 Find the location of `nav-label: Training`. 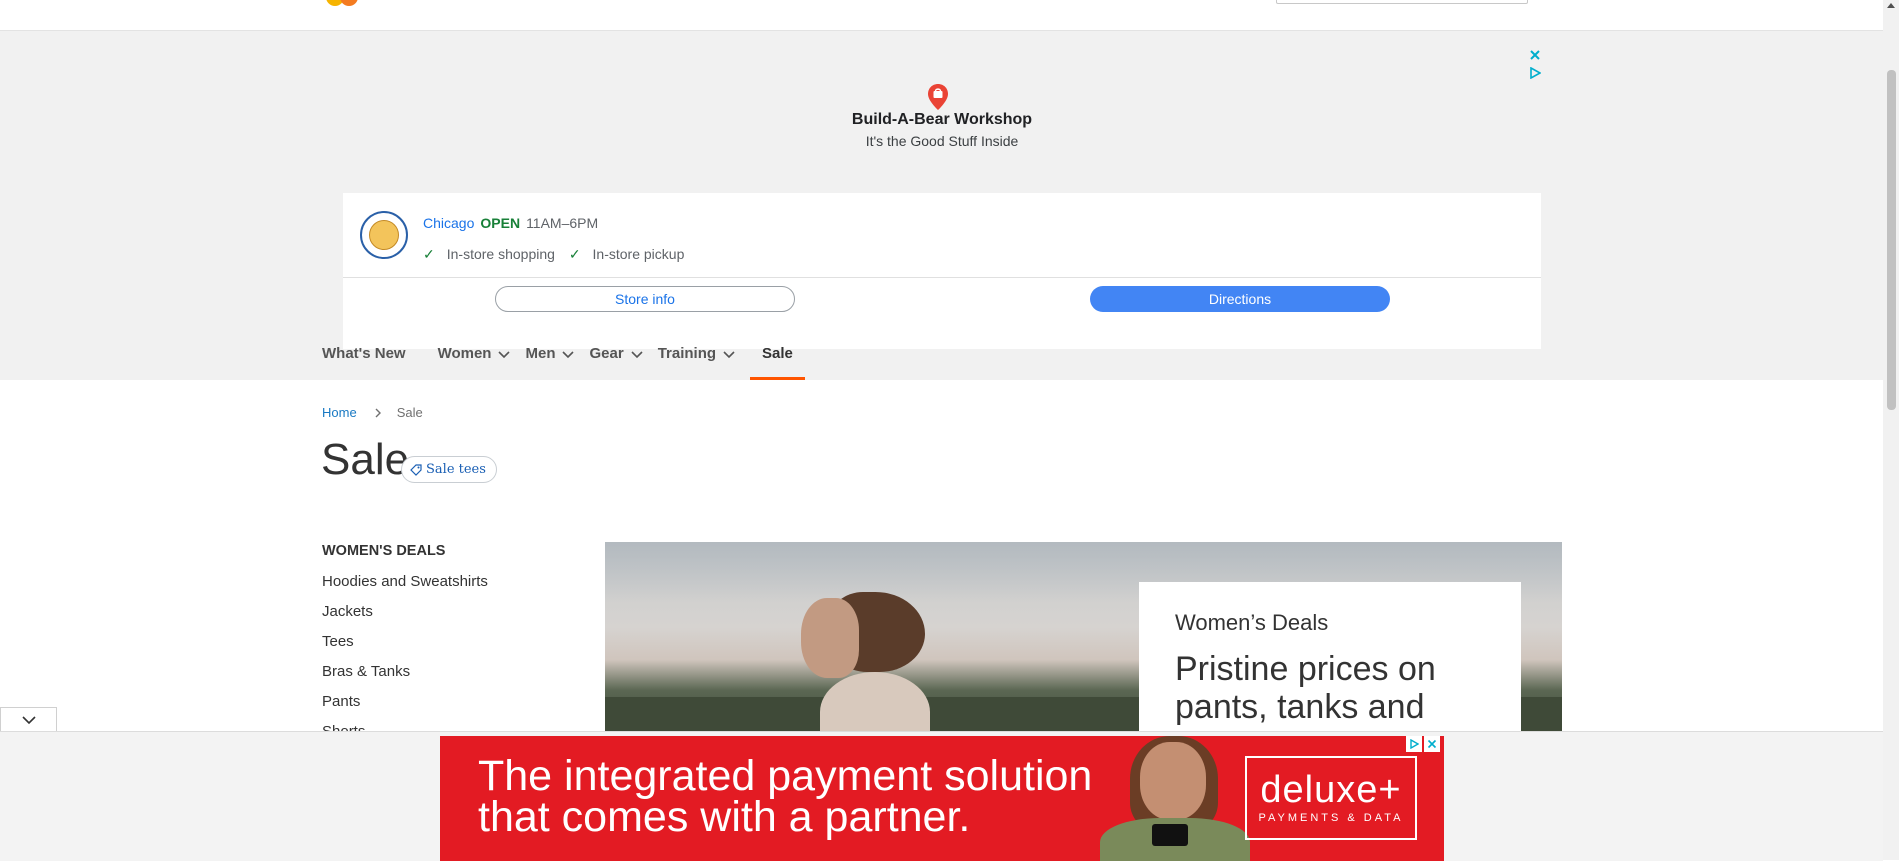

nav-label: Training is located at coordinates (687, 353).